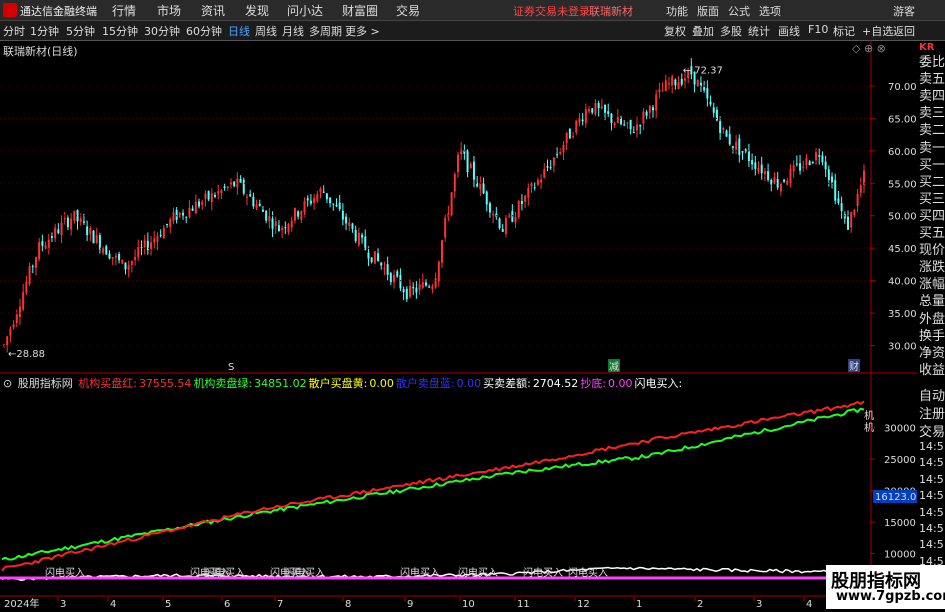 Image resolution: width=945 pixels, height=612 pixels. What do you see at coordinates (818, 29) in the screenshot?
I see `btn-f10: F10` at bounding box center [818, 29].